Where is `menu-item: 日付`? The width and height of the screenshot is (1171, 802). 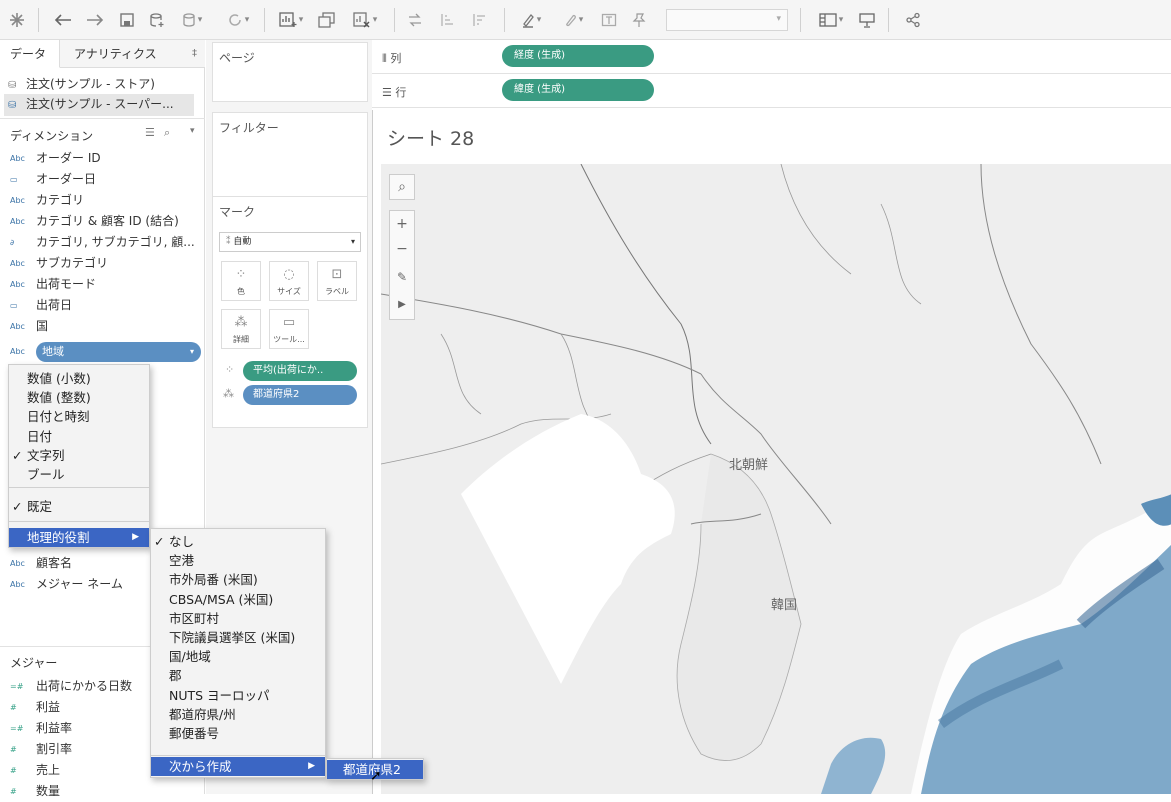
menu-item: 日付 is located at coordinates (79, 436).